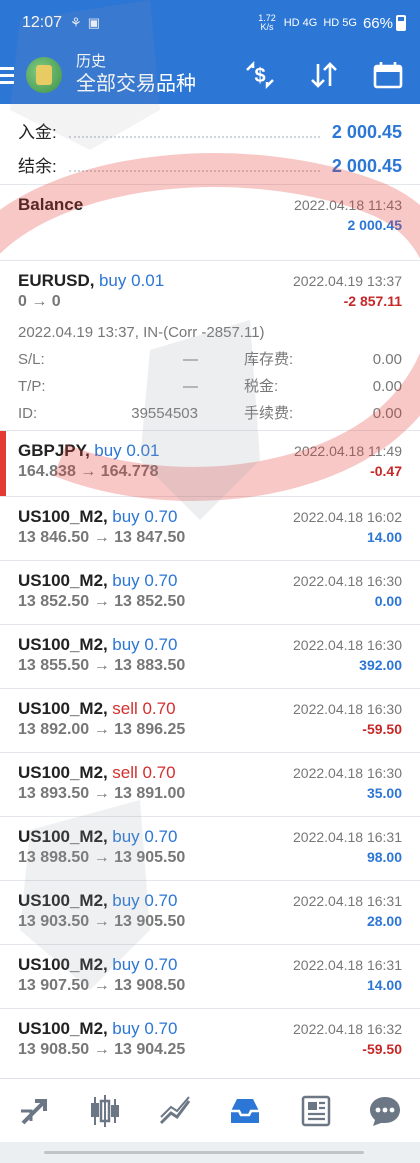 The width and height of the screenshot is (420, 1163). I want to click on balance-label: 结余:, so click(37, 166).